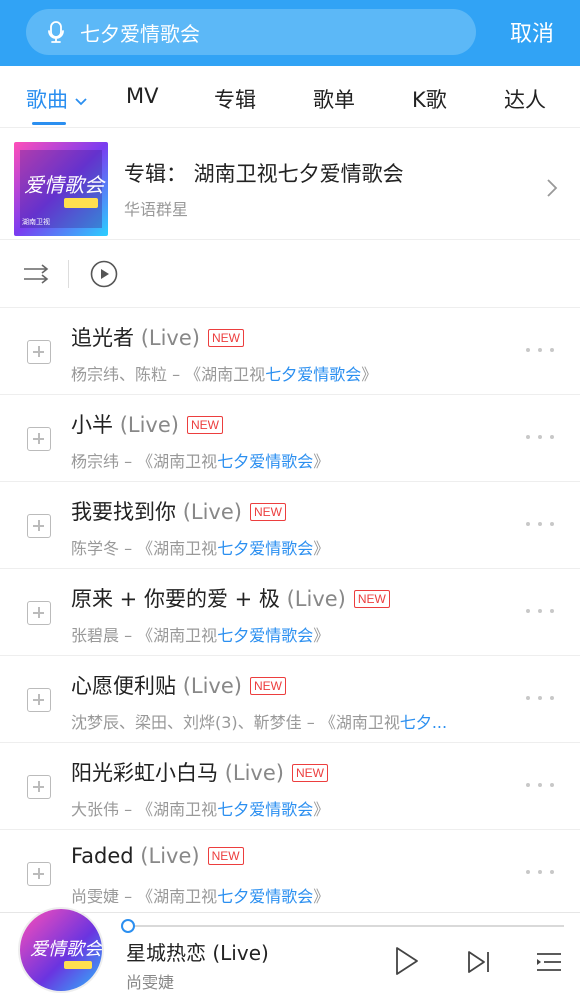 This screenshot has width=580, height=998. I want to click on tab-playlists: 歌单, so click(334, 99).